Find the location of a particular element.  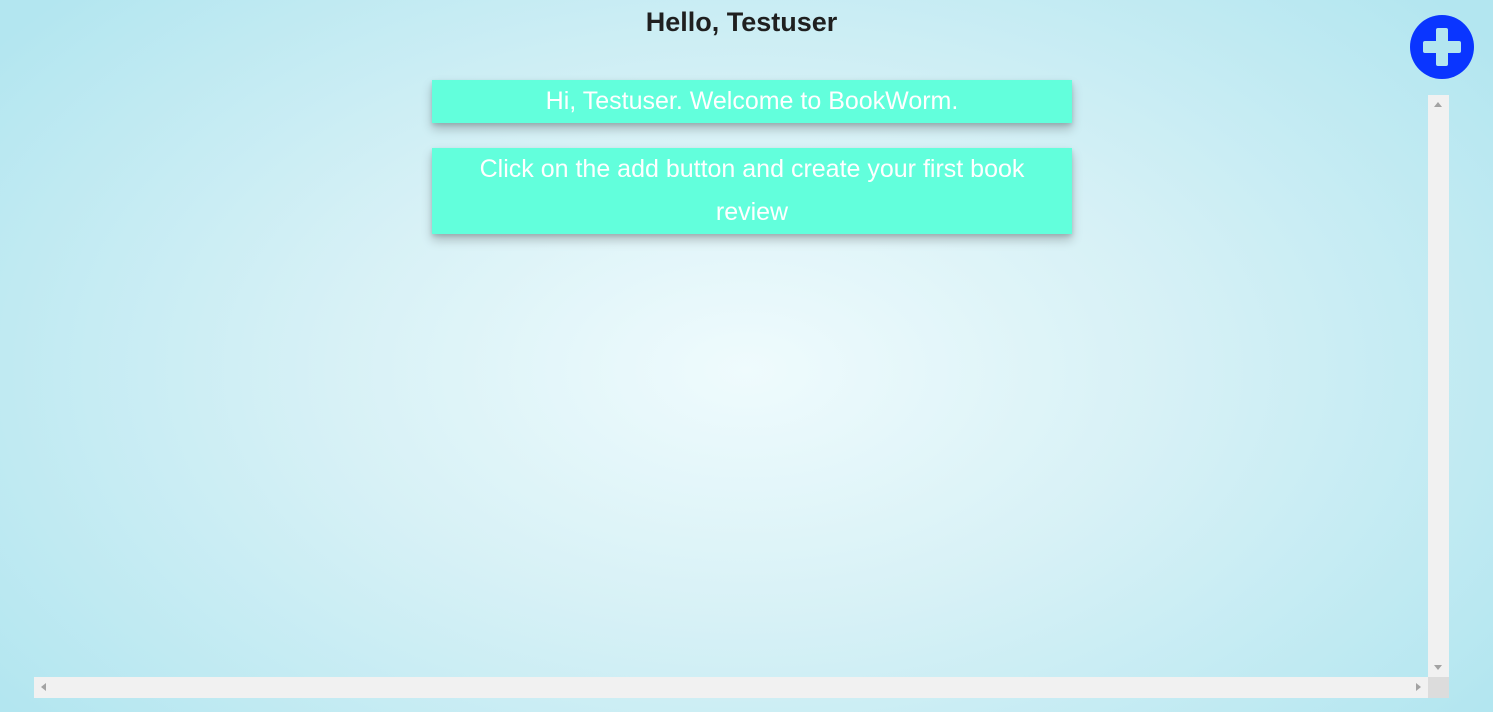

horizontal-scrollbar is located at coordinates (731, 687).